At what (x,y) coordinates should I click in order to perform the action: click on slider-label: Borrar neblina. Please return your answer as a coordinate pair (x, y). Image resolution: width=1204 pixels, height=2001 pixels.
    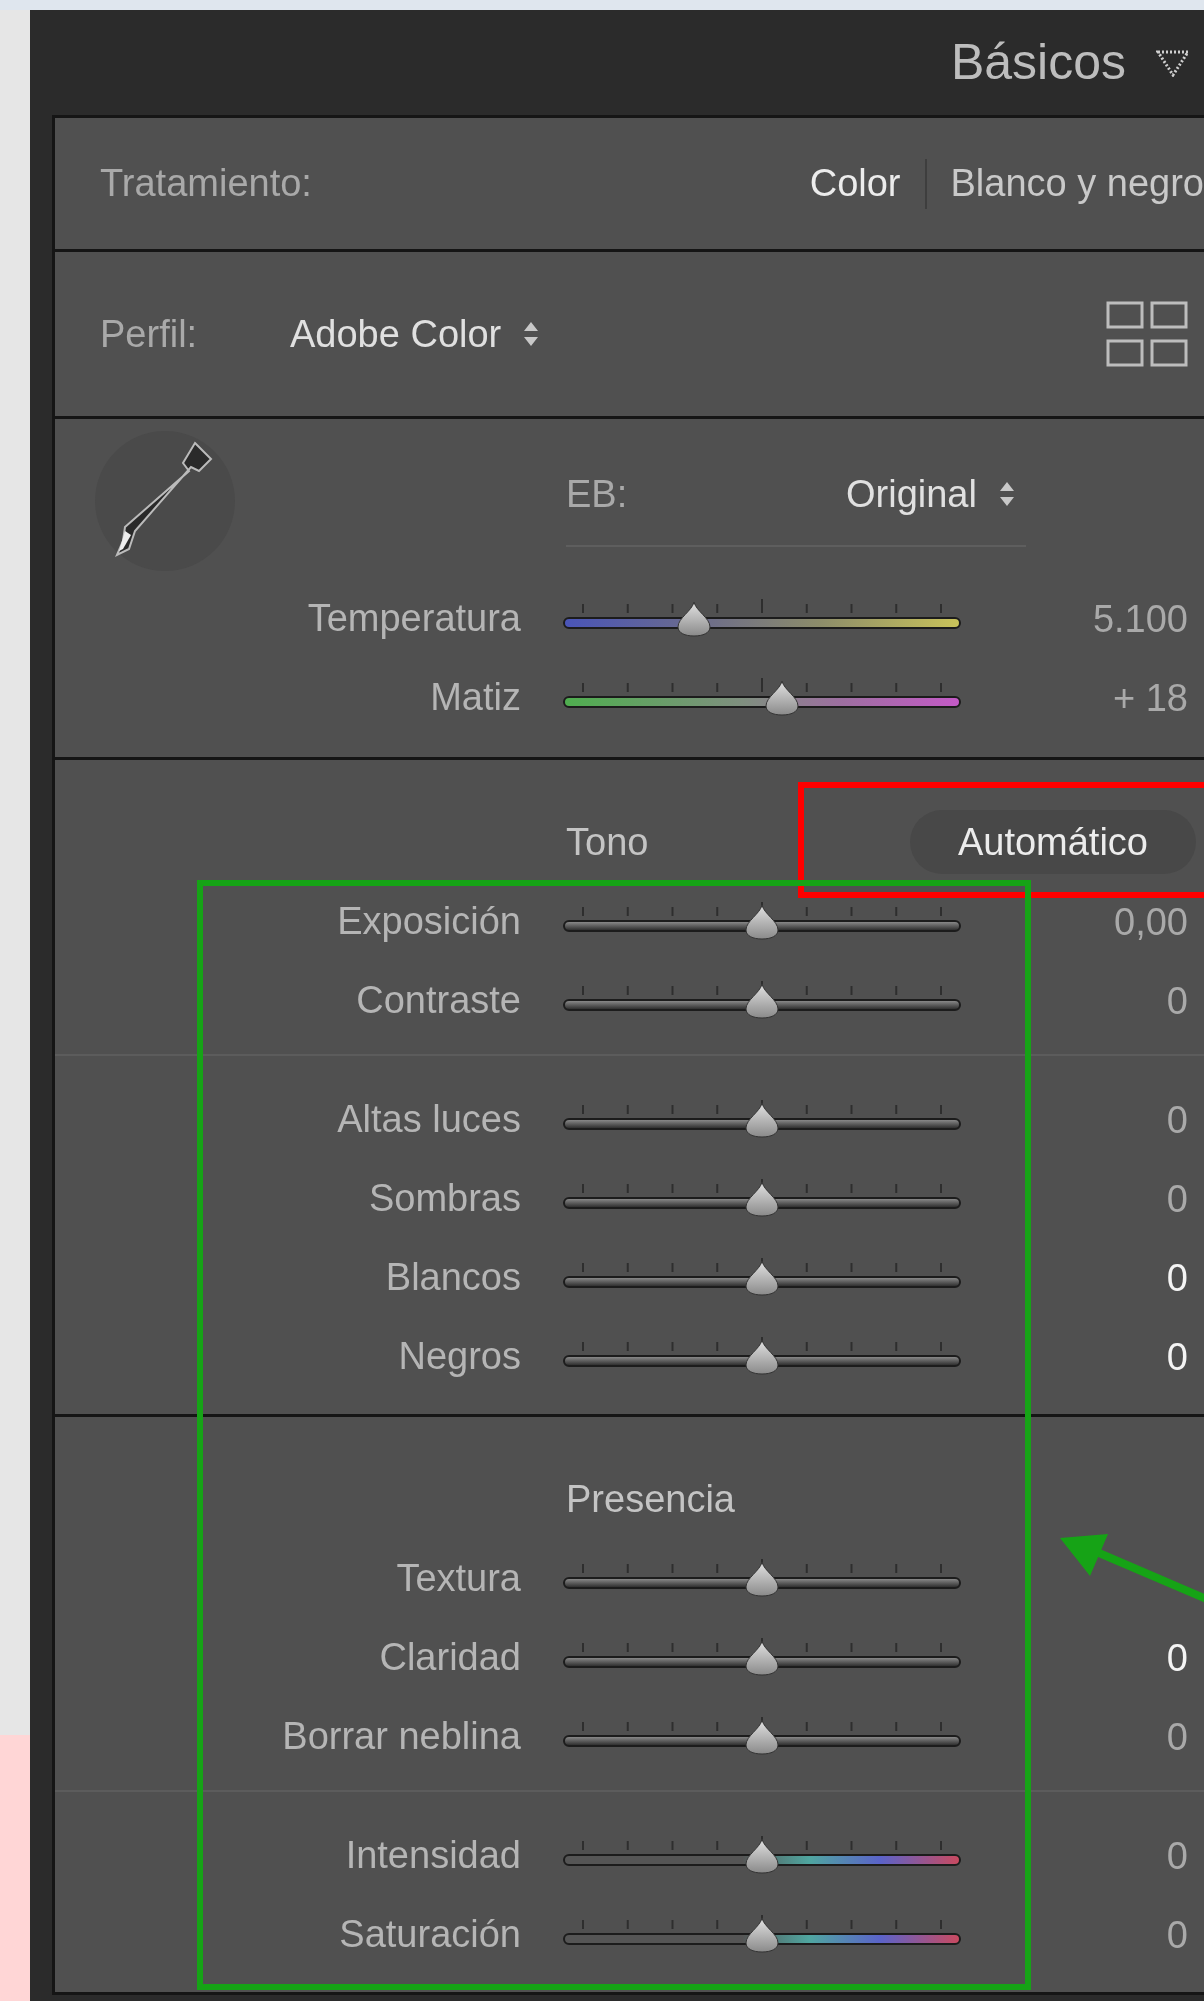
    Looking at the image, I should click on (401, 1736).